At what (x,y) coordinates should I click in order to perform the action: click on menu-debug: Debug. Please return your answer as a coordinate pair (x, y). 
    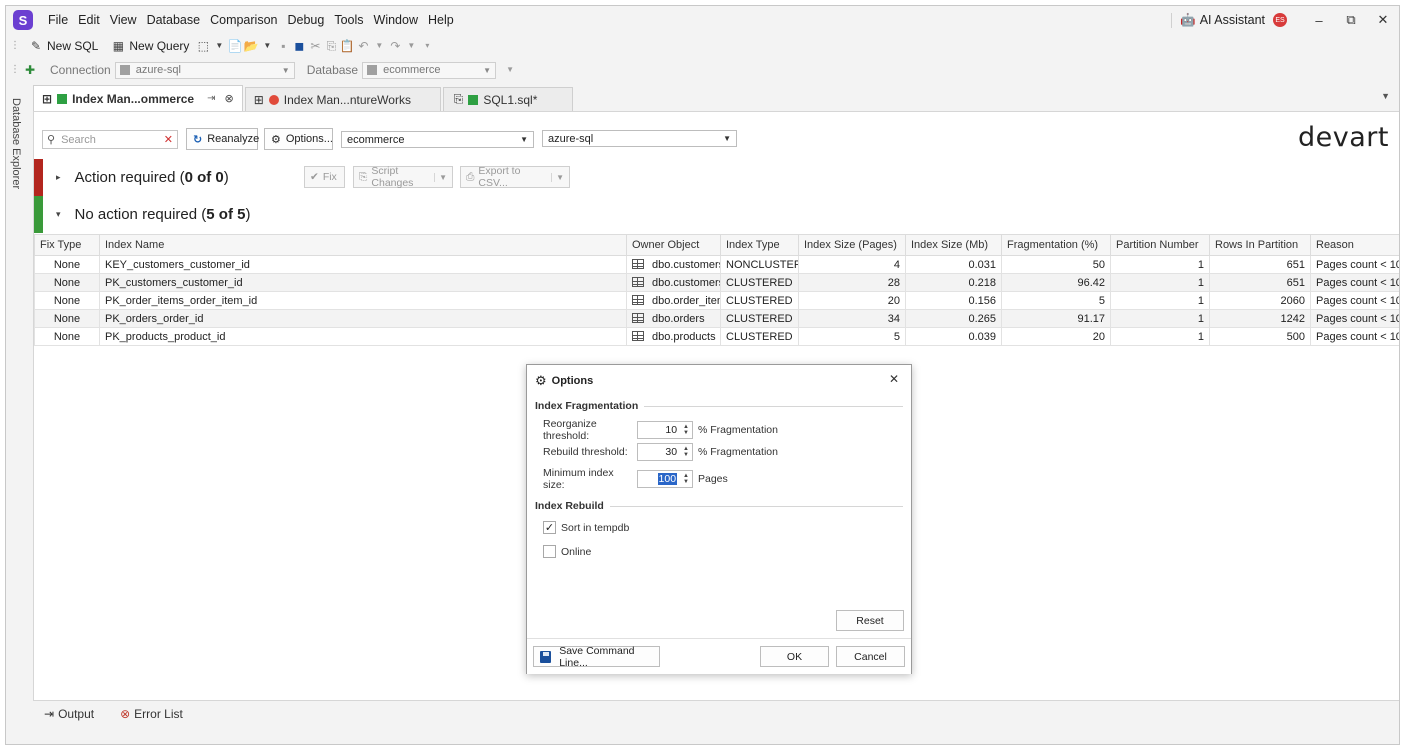
    Looking at the image, I should click on (305, 20).